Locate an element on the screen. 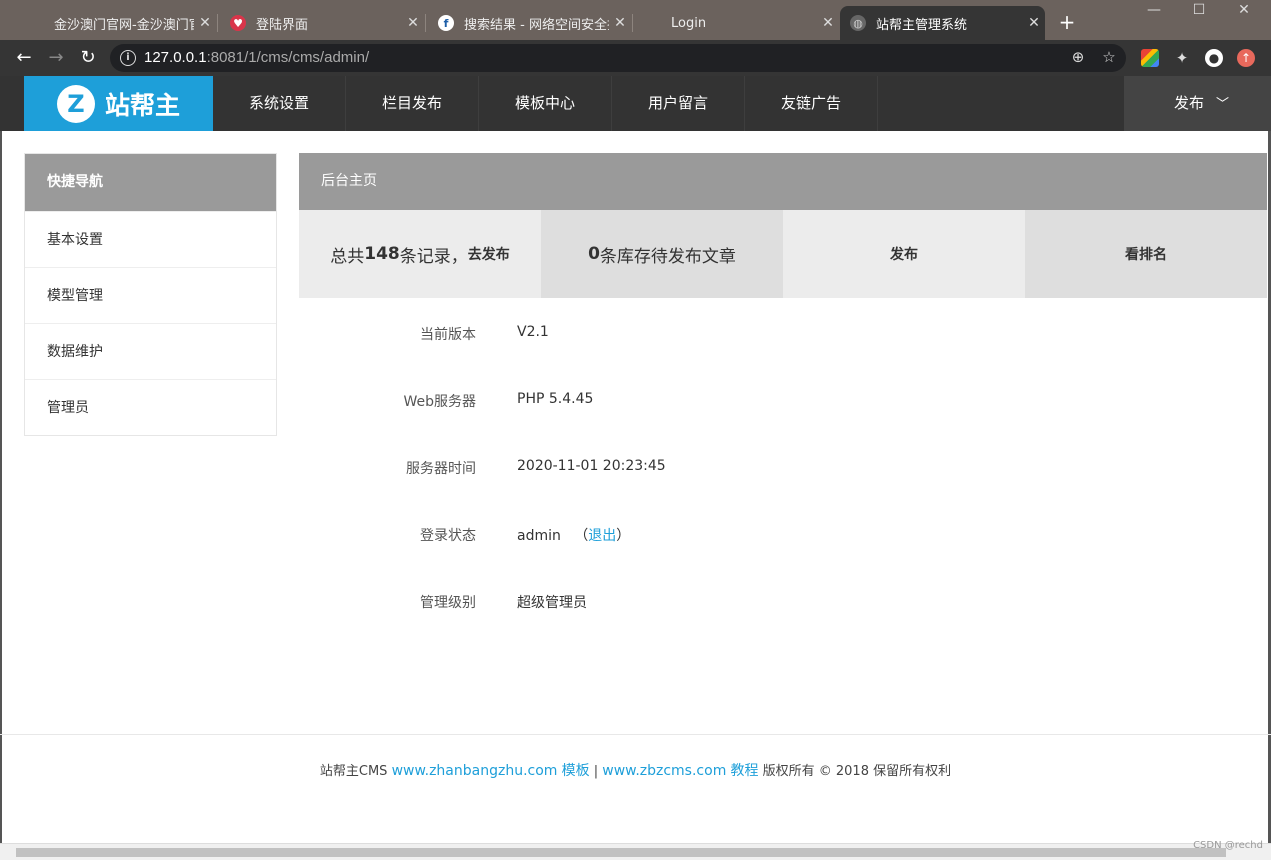 The height and width of the screenshot is (860, 1271). footer-rights: 版权所有 © 2018 保留所有权利 is located at coordinates (857, 771).